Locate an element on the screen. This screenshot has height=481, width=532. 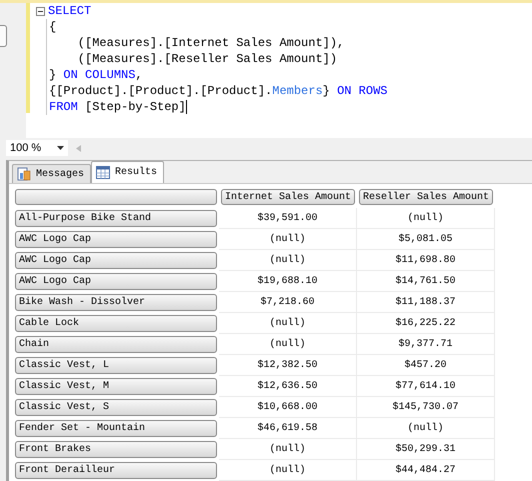
code-line: SELECT is located at coordinates (70, 11).